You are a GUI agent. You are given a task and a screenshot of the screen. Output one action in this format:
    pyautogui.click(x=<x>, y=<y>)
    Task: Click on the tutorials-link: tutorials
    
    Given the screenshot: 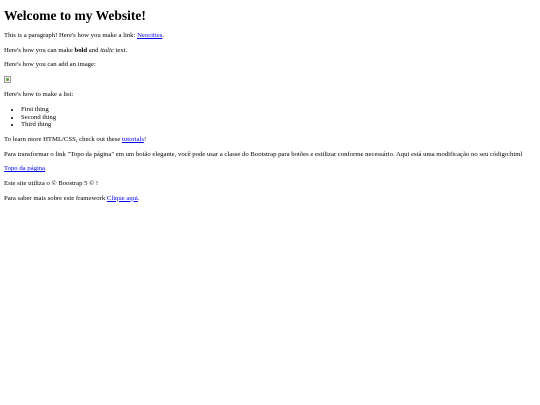 What is the action you would take?
    pyautogui.click(x=133, y=139)
    